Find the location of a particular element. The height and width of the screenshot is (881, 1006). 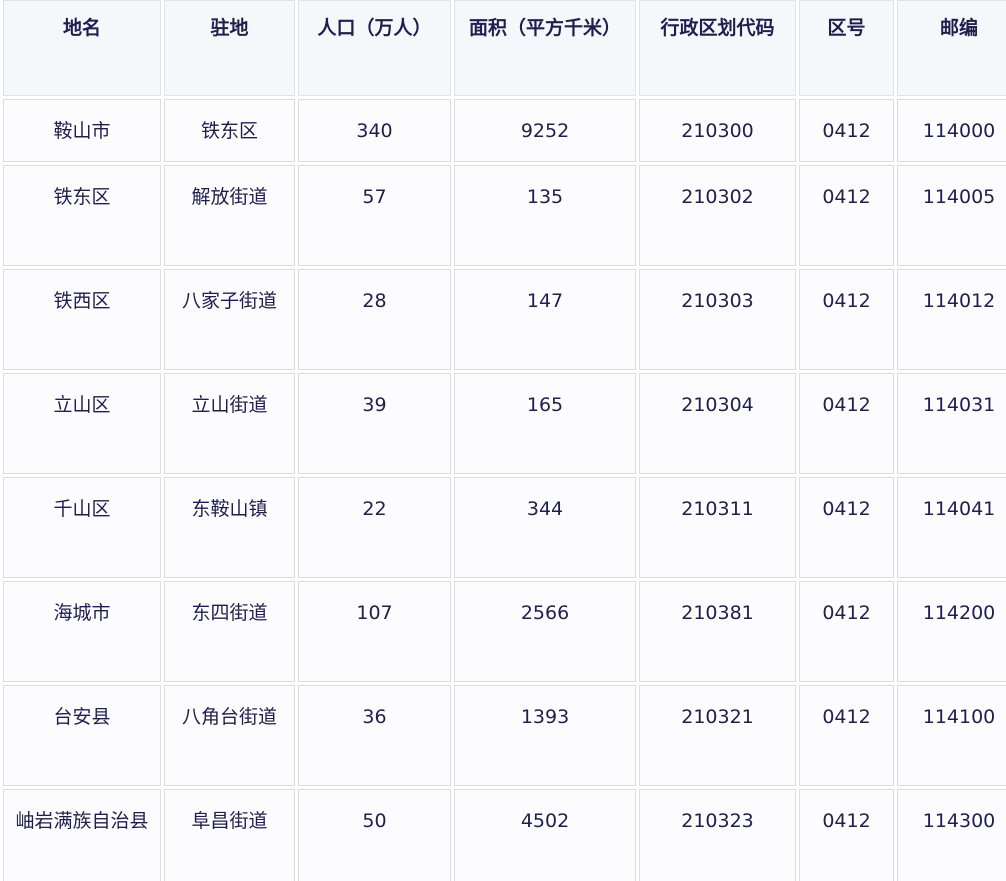

table-row: 岫岩满族自治县 阜昌街道 50 4502 210323 0412 114300 is located at coordinates (504, 835).